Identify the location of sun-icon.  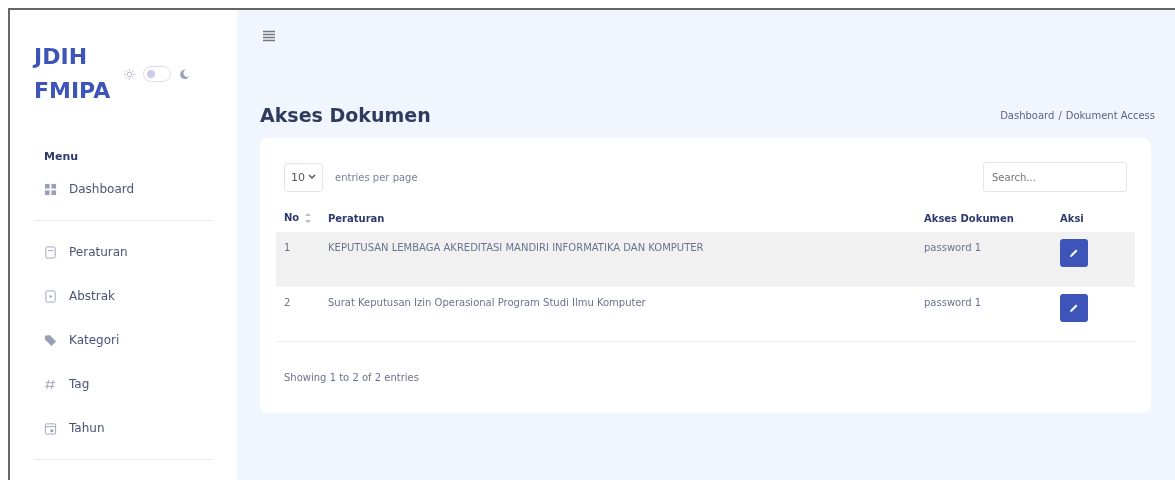
(130, 74).